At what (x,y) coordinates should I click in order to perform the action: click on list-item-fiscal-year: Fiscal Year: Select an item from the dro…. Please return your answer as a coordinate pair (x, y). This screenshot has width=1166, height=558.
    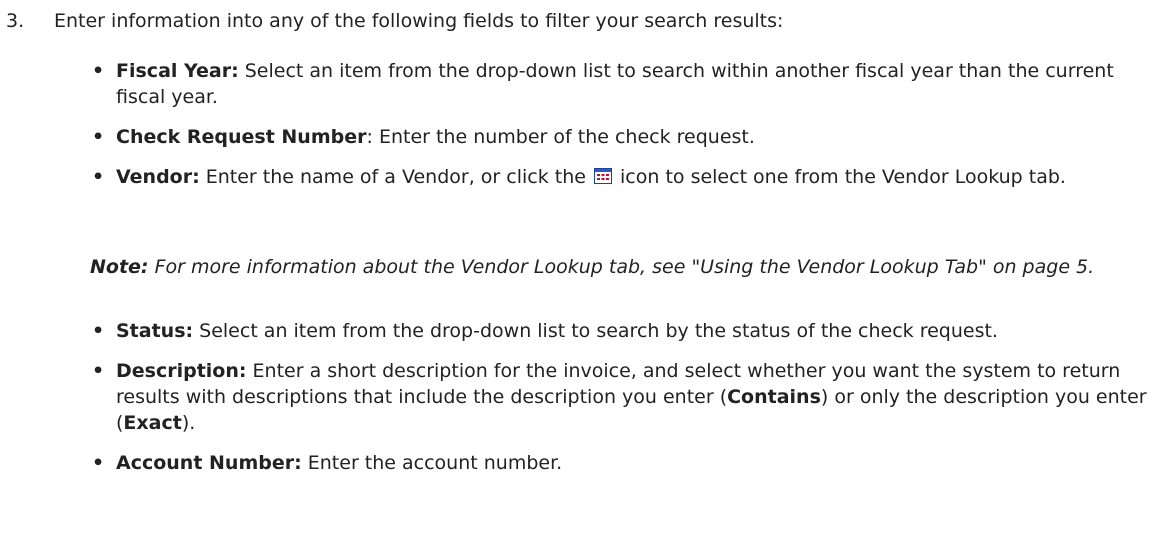
    Looking at the image, I should click on (620, 84).